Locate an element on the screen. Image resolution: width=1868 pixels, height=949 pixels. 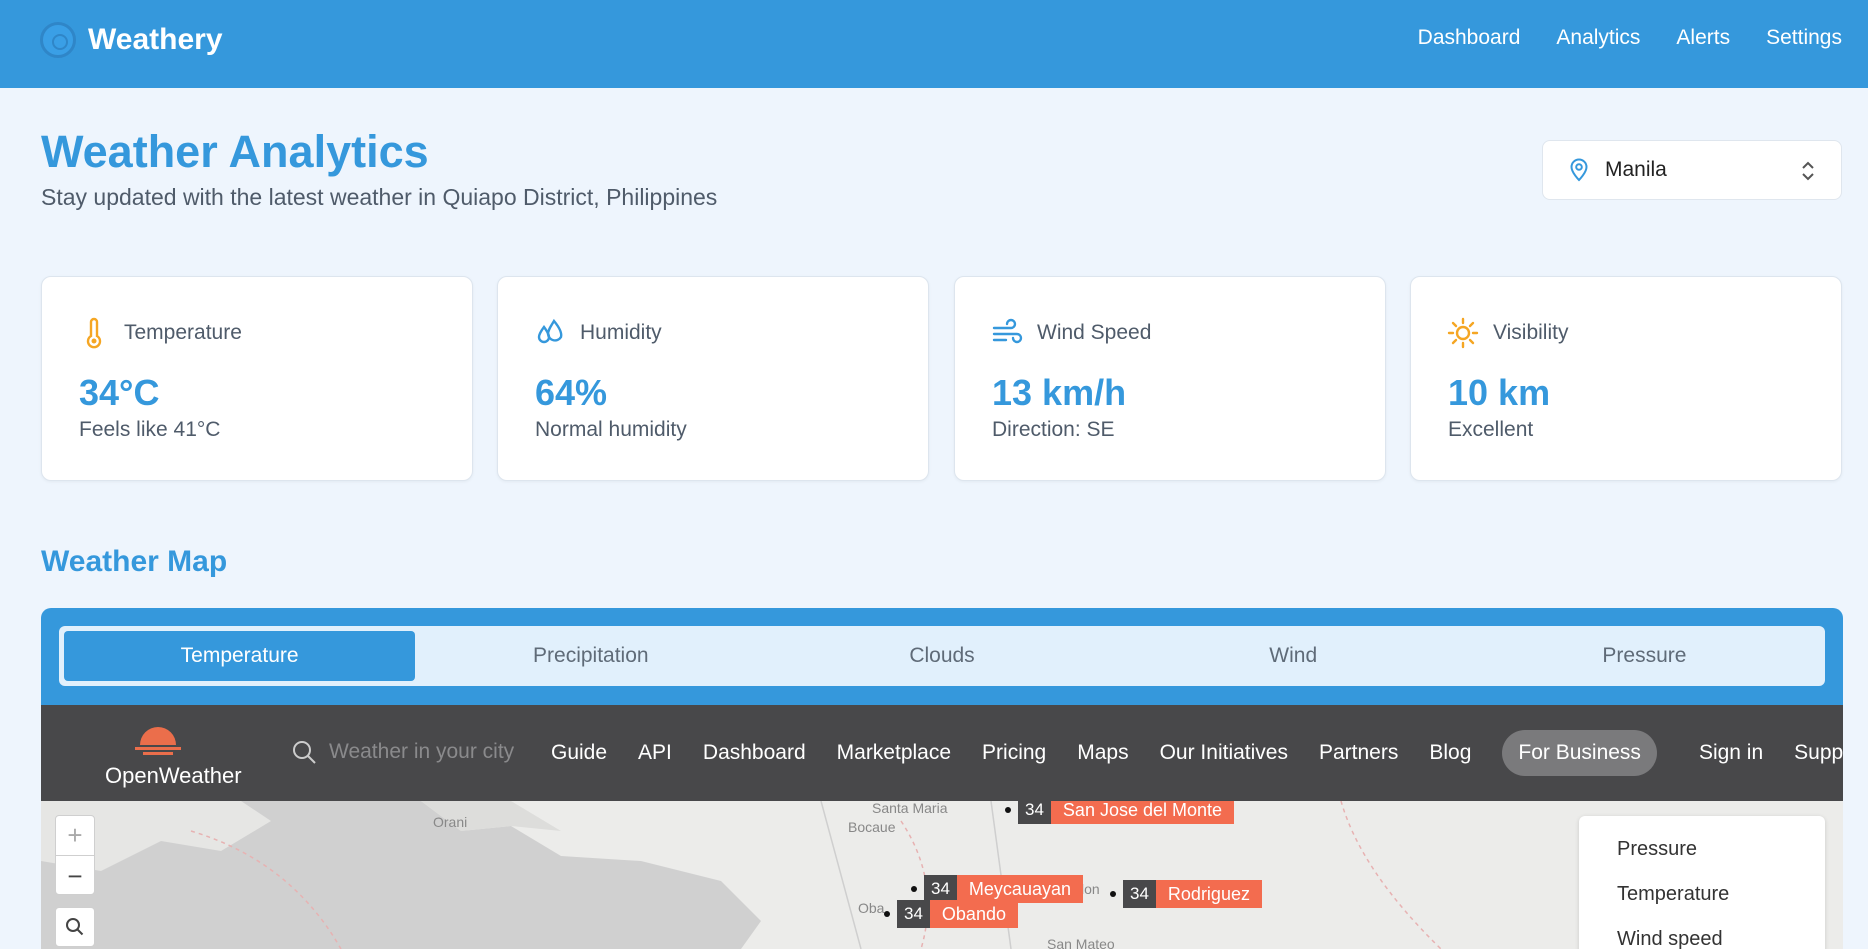
tab-clouds: Clouds is located at coordinates (941, 656).